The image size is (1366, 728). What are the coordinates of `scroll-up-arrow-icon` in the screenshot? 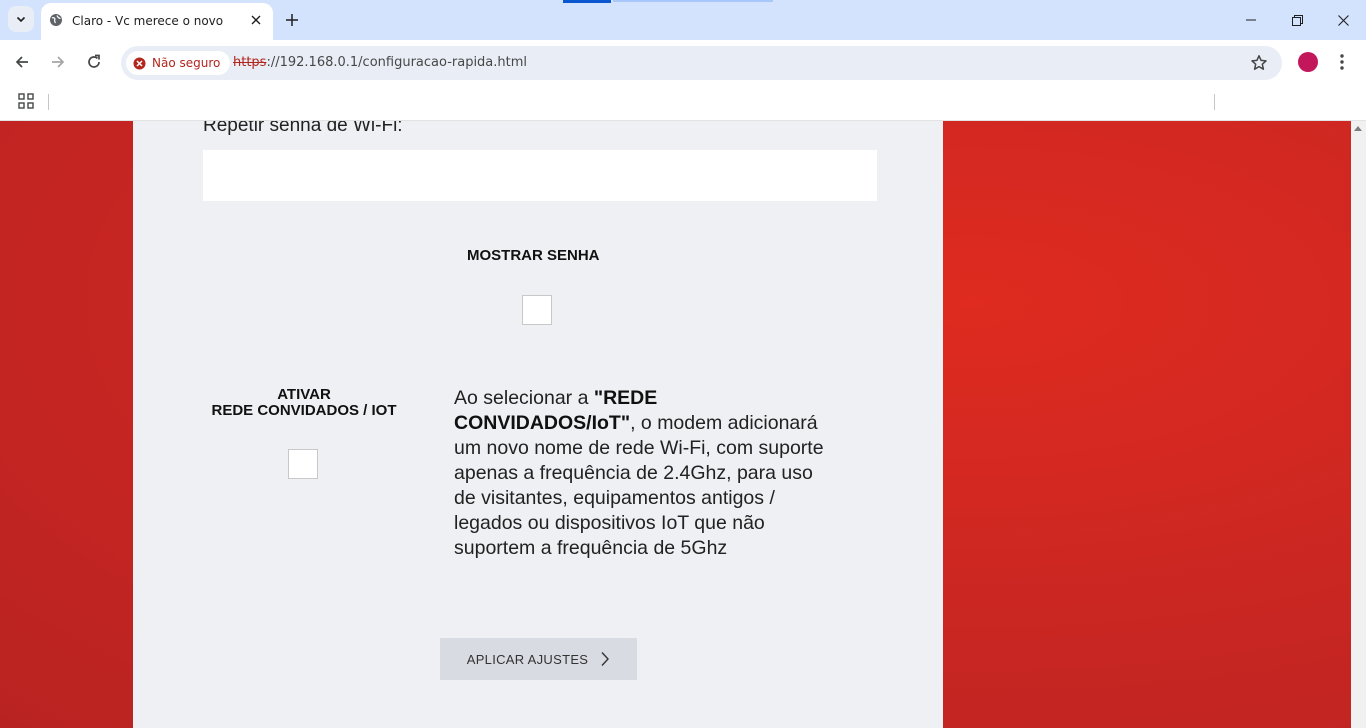 It's located at (1358, 128).